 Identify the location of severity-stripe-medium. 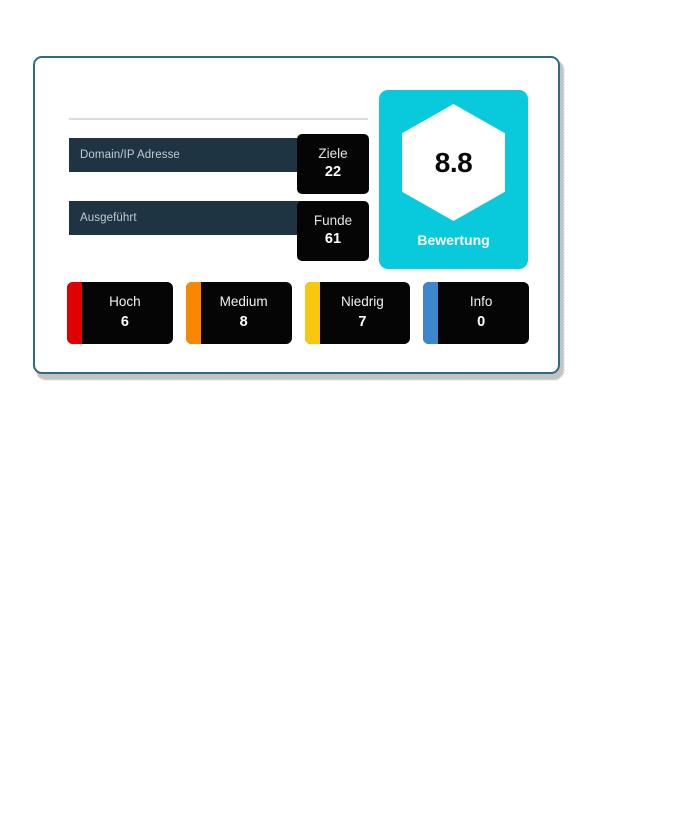
(193, 313).